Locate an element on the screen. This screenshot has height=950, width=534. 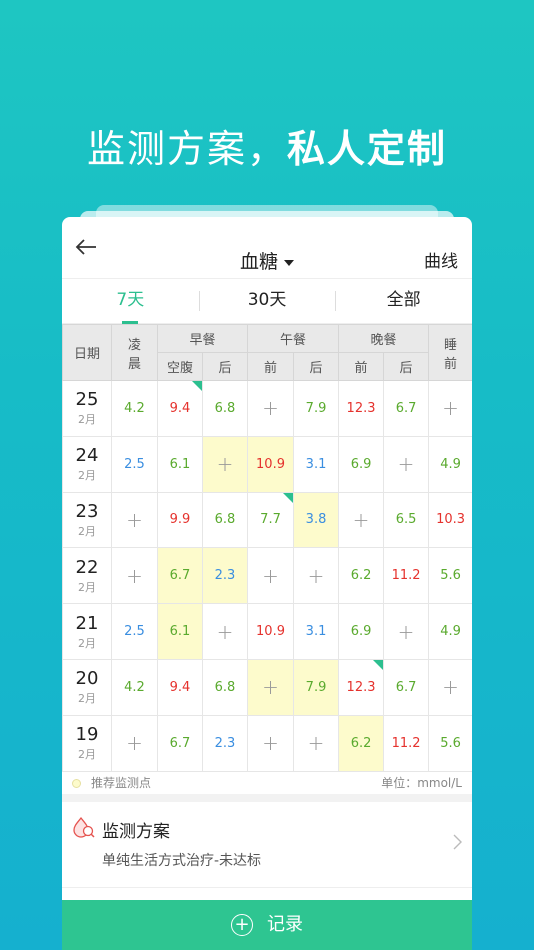
plan-title: 监测方案 is located at coordinates (136, 831).